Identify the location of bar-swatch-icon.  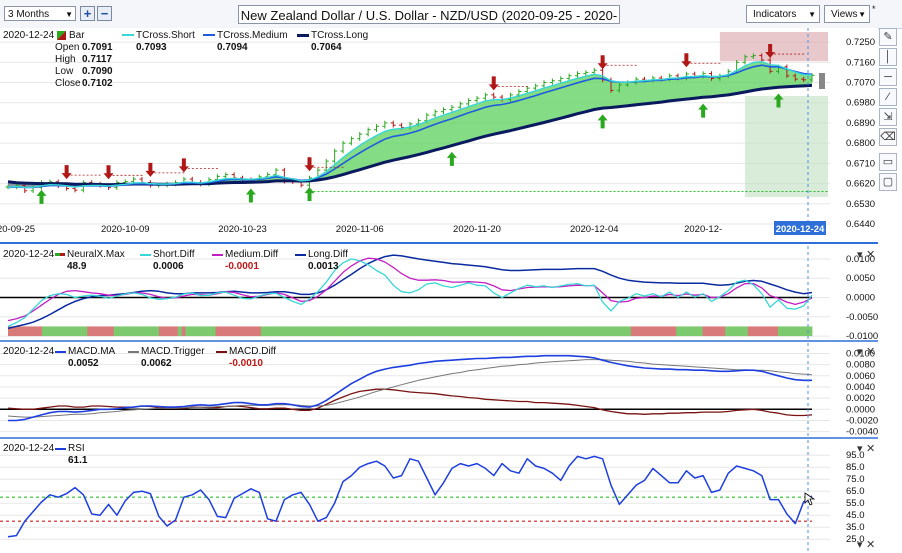
(61, 35).